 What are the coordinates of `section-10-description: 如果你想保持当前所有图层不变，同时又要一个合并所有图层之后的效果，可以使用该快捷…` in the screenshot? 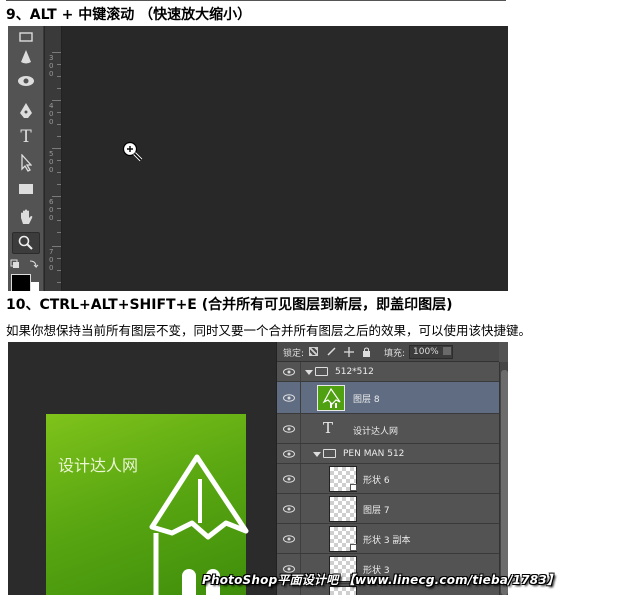 It's located at (269, 330).